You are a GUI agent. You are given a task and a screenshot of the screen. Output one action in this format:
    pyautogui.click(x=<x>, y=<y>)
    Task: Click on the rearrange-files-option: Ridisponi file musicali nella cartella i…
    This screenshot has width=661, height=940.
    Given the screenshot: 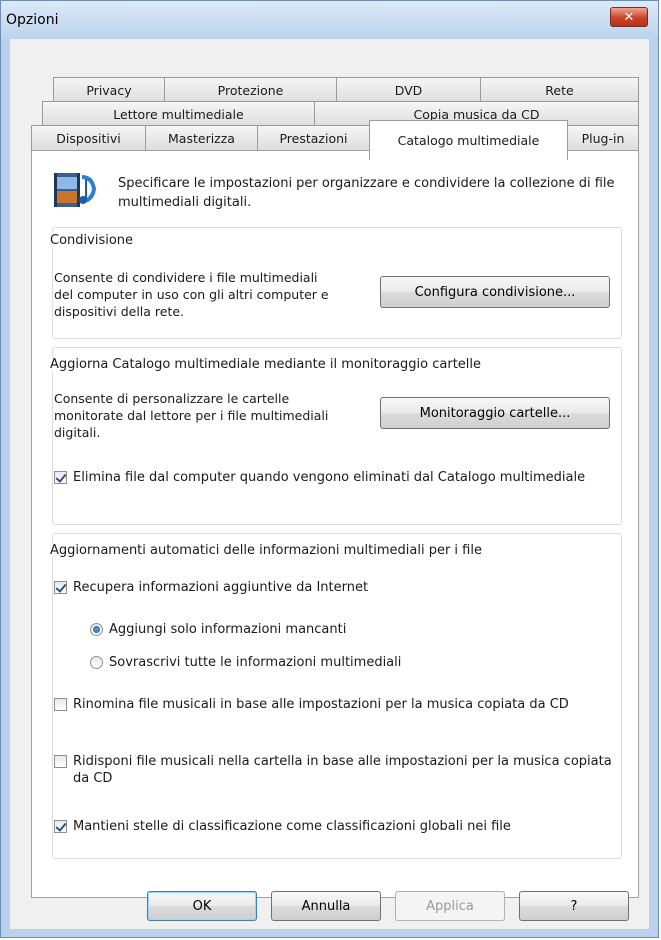 What is the action you would take?
    pyautogui.click(x=334, y=770)
    